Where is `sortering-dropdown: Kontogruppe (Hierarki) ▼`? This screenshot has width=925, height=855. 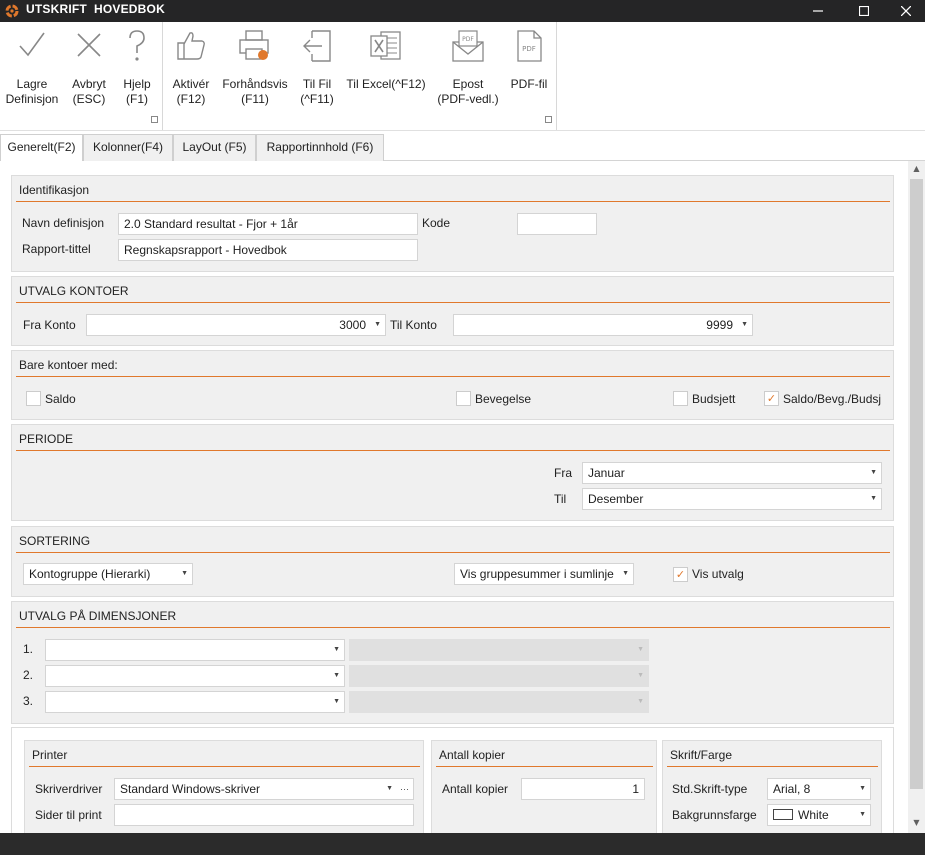 sortering-dropdown: Kontogruppe (Hierarki) ▼ is located at coordinates (108, 574).